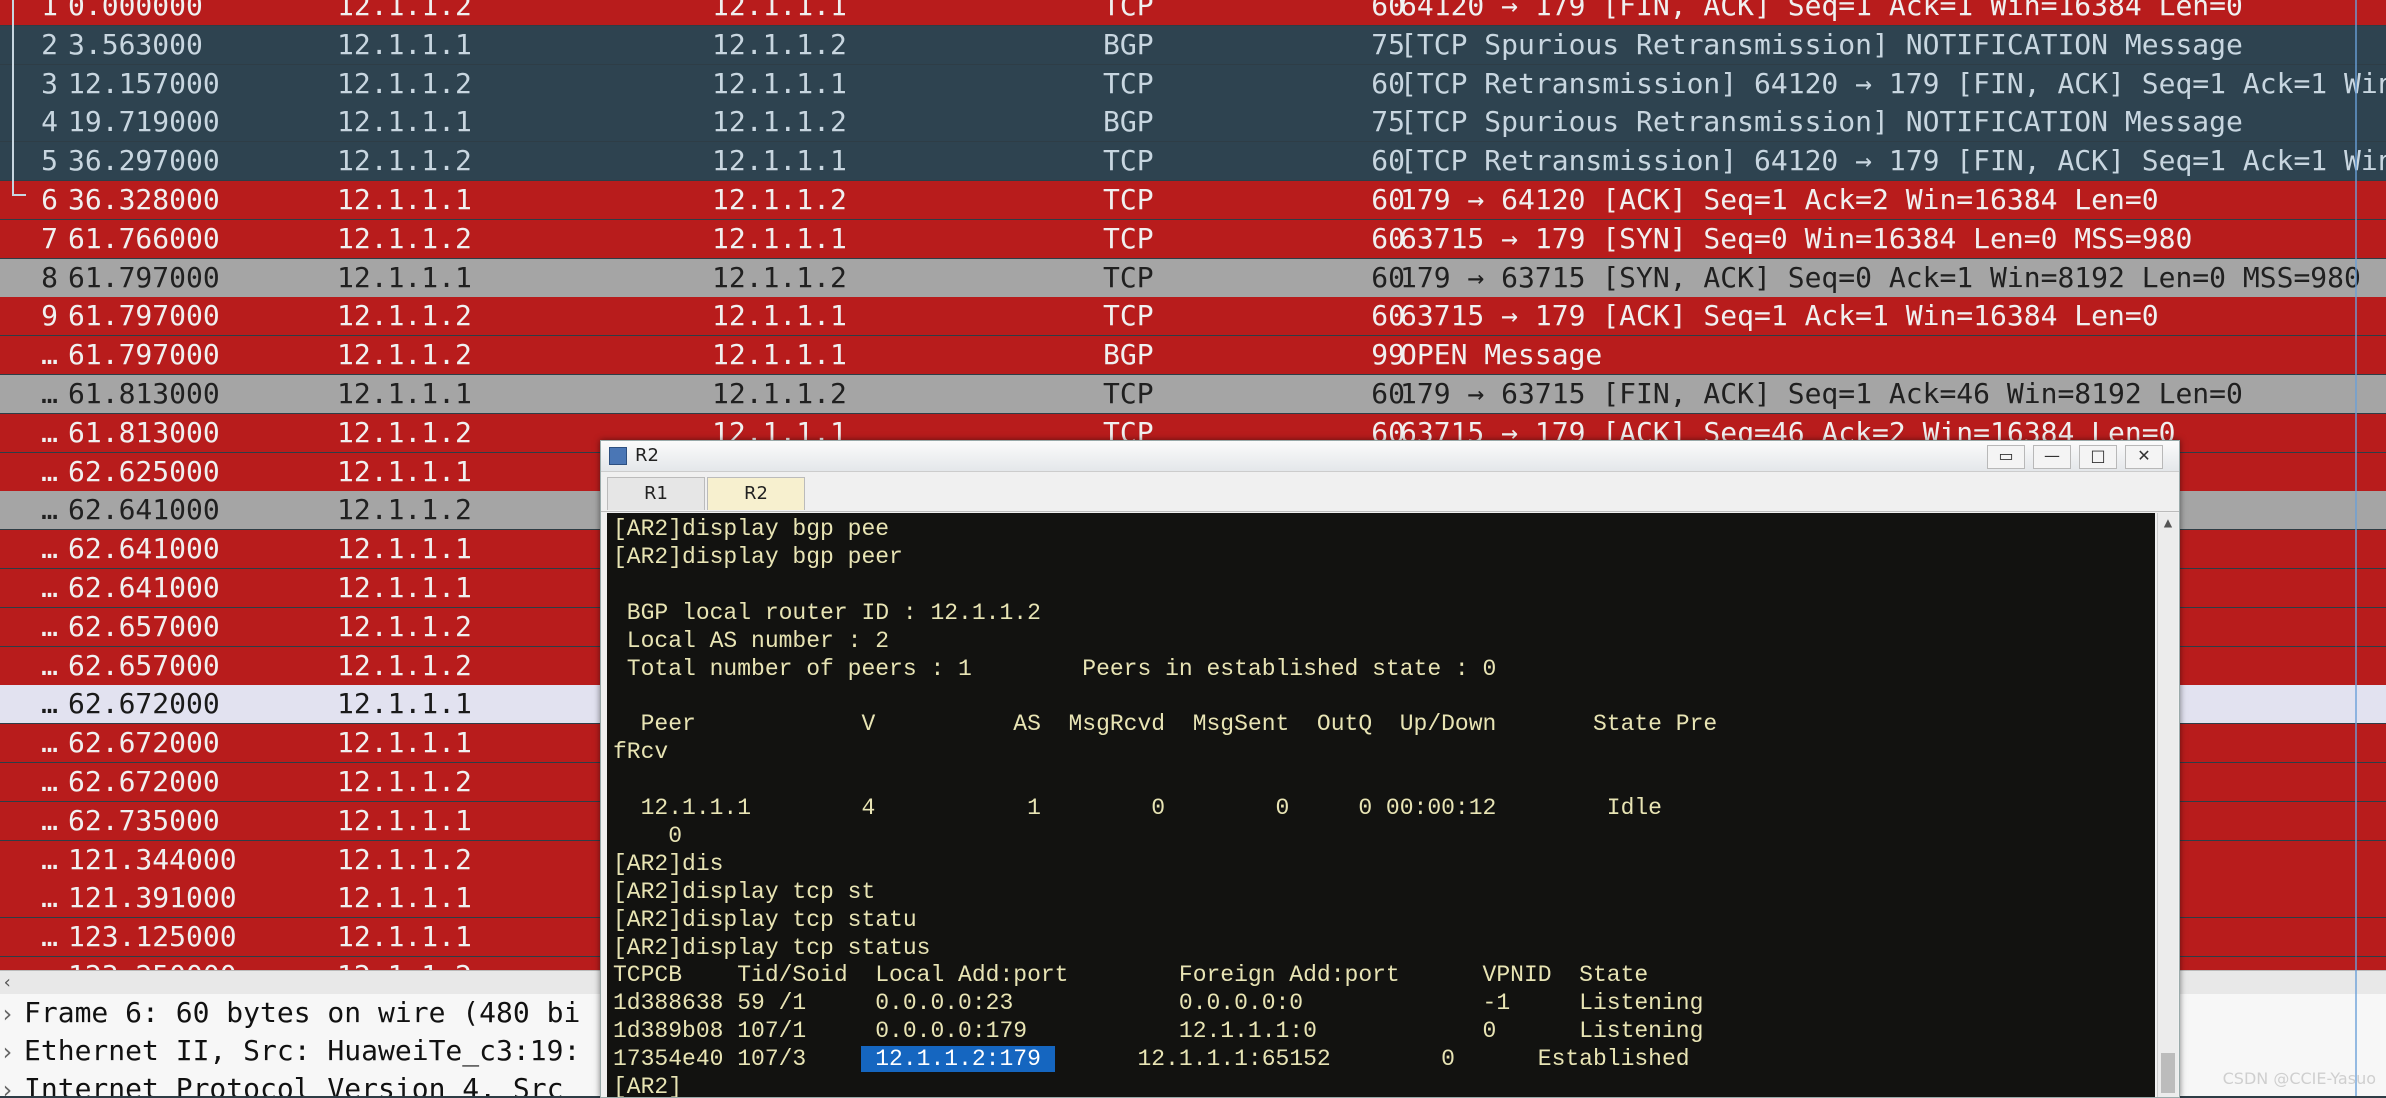  I want to click on terminal-line: 12.1.1.1 4 1 0 0 0 00:00:12 Idle, so click(1137, 808).